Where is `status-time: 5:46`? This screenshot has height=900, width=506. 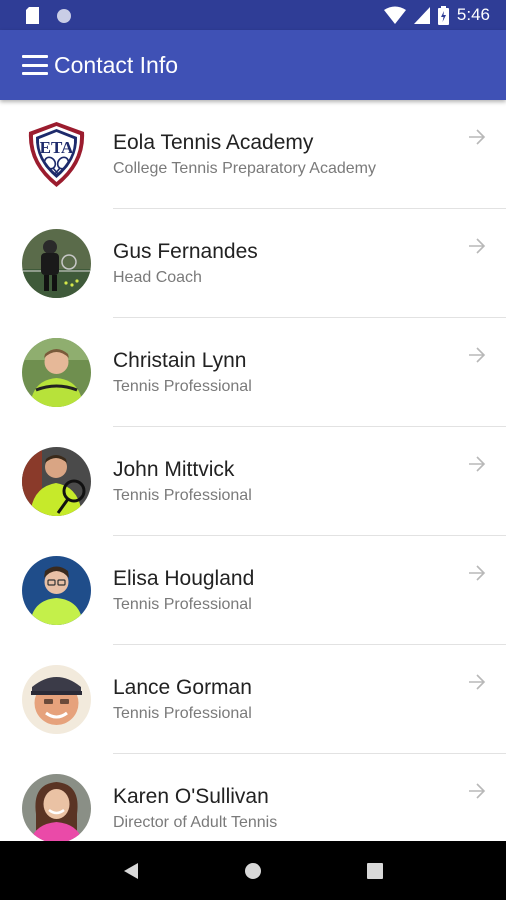 status-time: 5:46 is located at coordinates (473, 14).